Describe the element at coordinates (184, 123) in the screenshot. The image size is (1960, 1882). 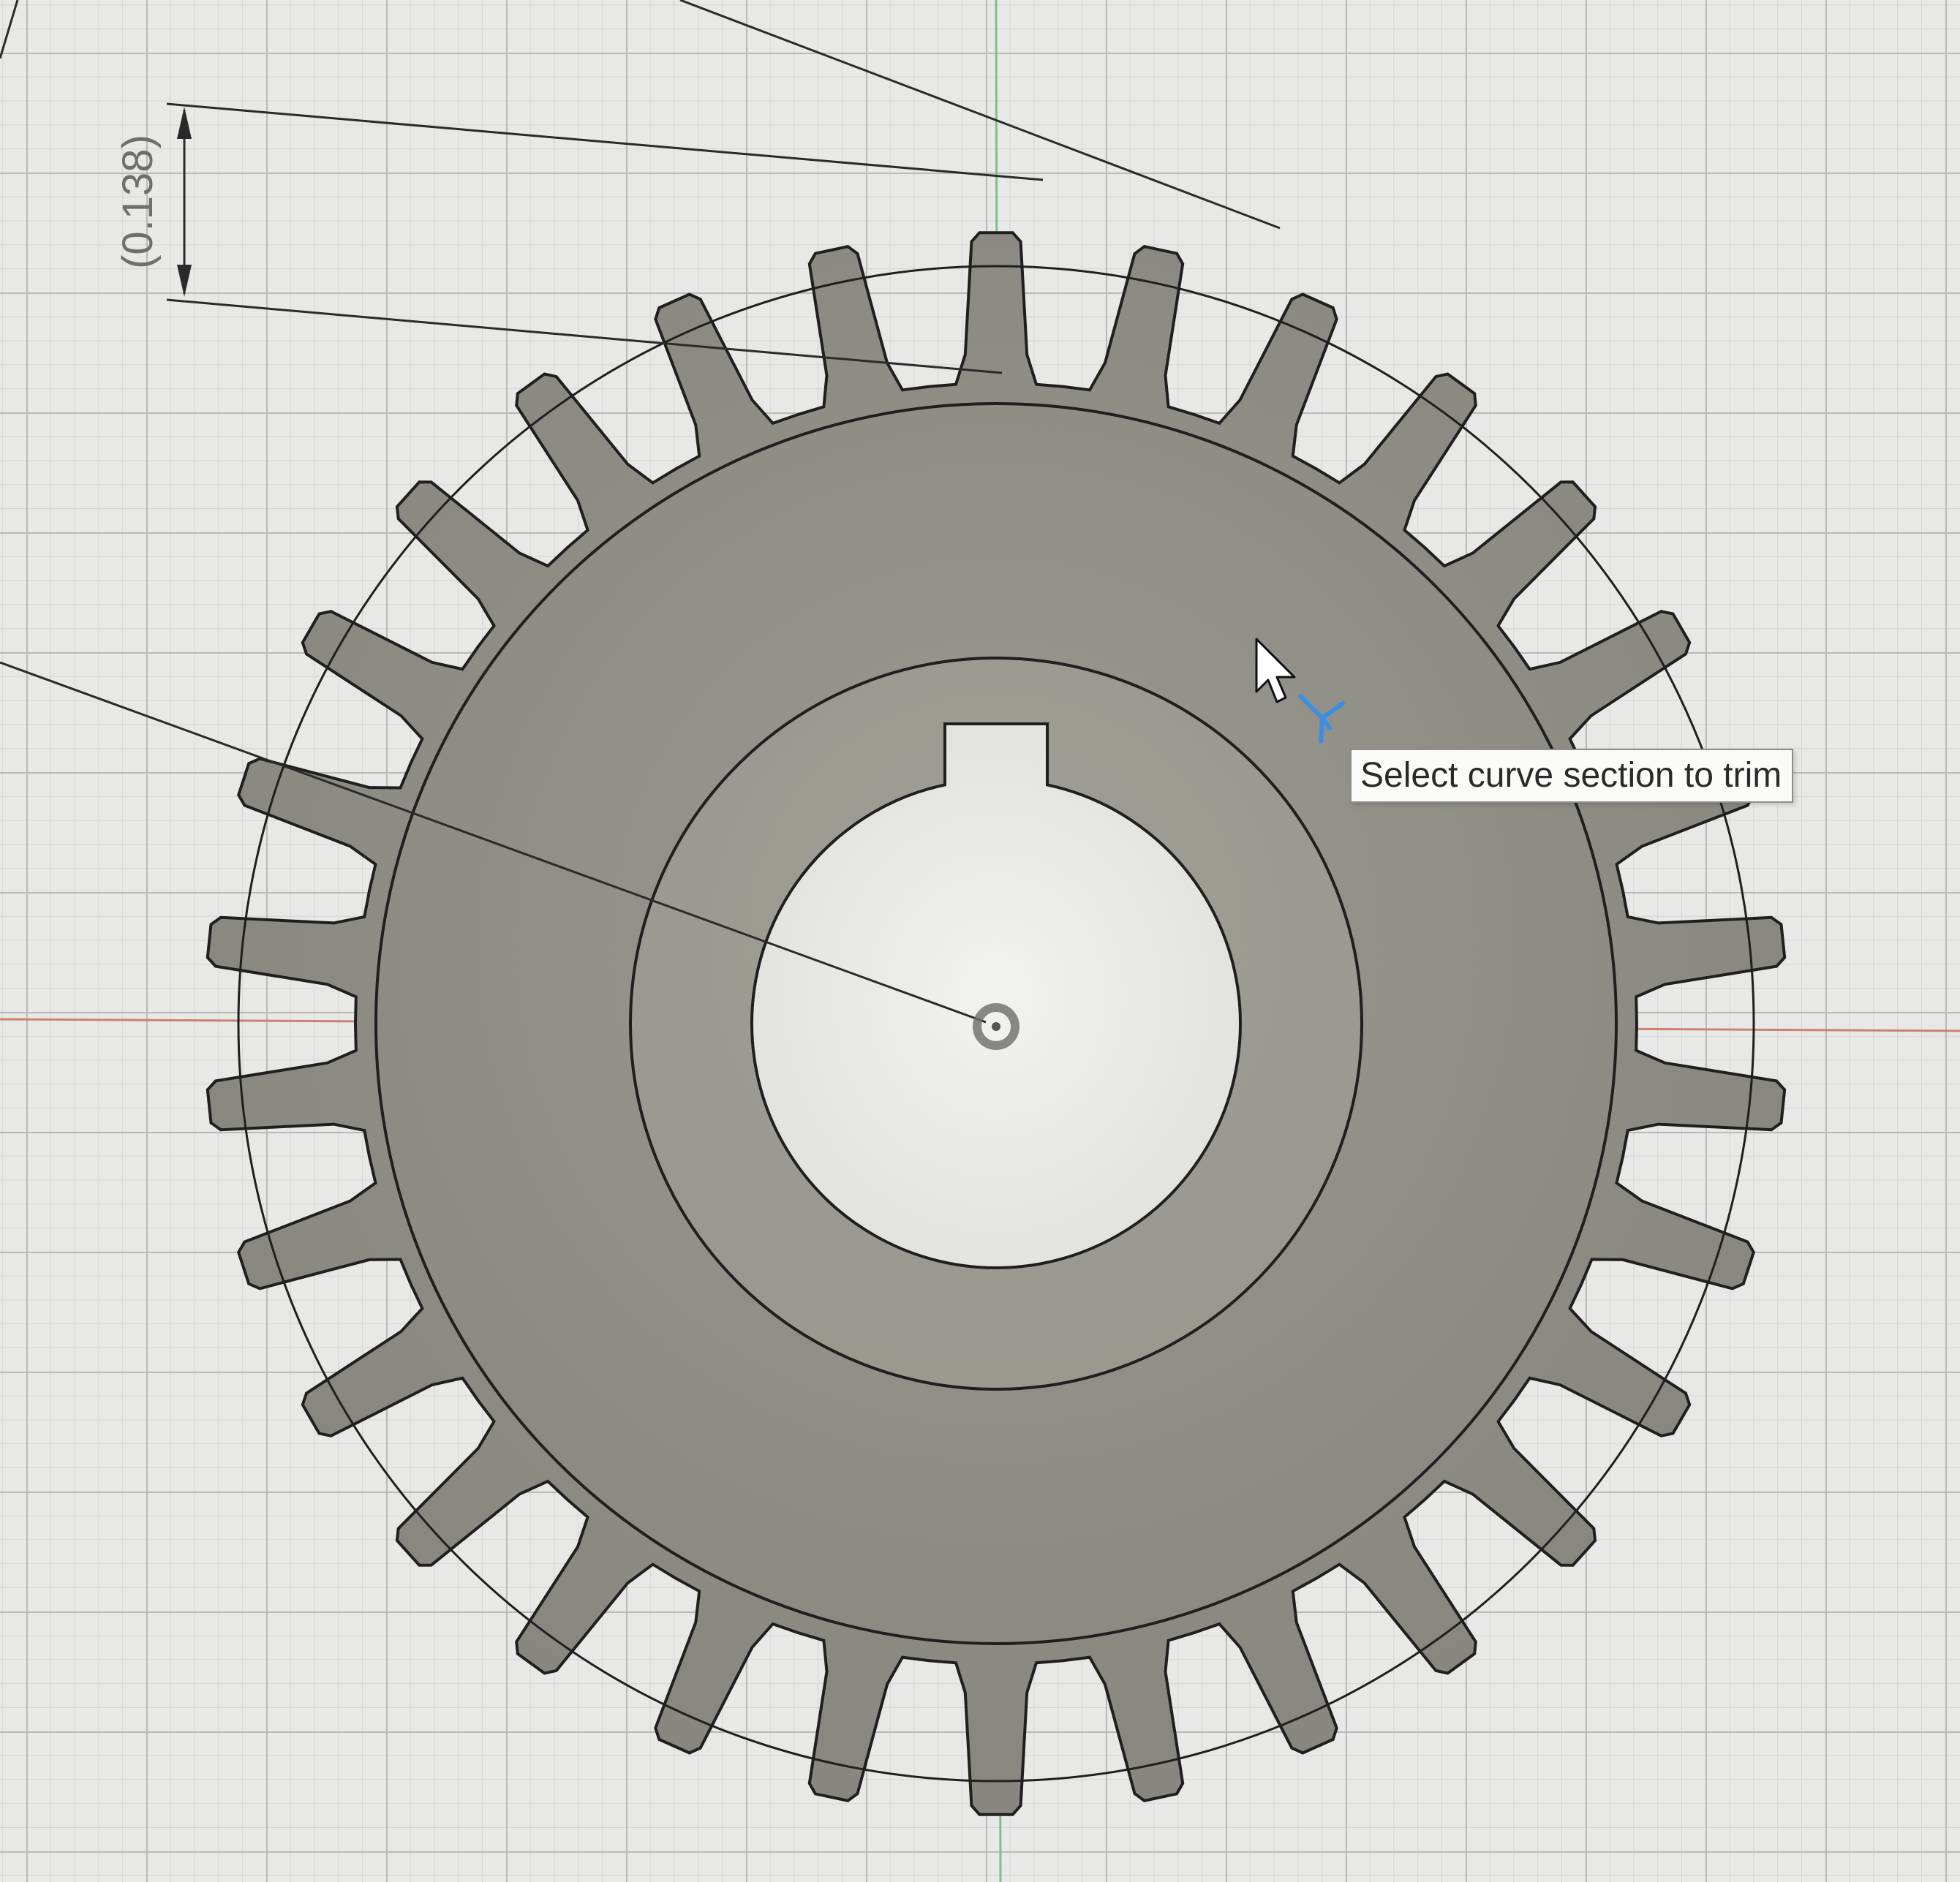
I see `dimension-arrow-up-icon` at that location.